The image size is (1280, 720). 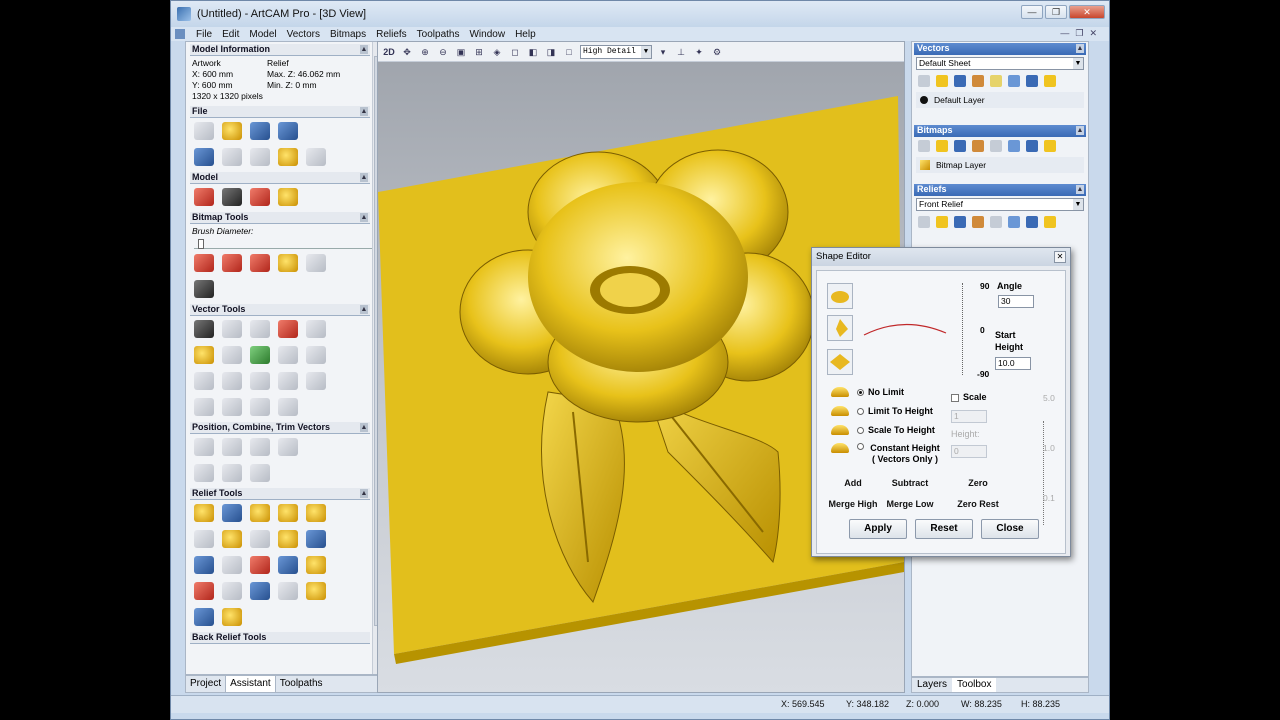 I want to click on extrude-icon, so click(x=232, y=513).